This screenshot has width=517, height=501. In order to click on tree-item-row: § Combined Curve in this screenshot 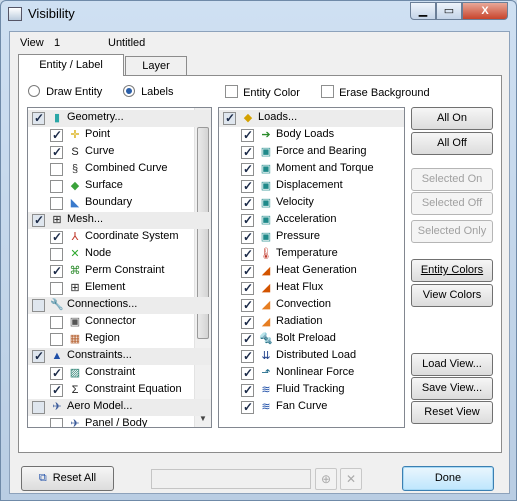, I will do `click(119, 169)`.